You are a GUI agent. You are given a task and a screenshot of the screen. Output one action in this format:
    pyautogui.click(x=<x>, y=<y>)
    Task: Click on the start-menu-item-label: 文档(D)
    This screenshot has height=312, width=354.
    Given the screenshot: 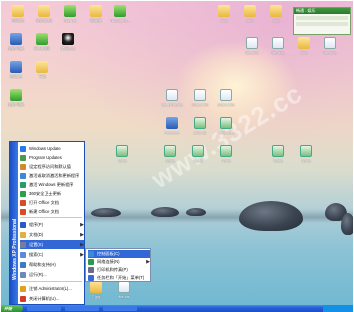 What is the action you would take?
    pyautogui.click(x=36, y=234)
    